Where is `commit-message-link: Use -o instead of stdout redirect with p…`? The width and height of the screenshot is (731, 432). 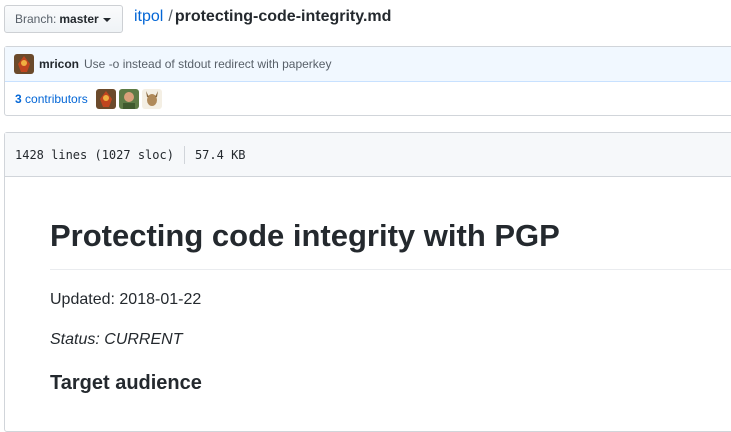
commit-message-link: Use -o instead of stdout redirect with p… is located at coordinates (207, 64).